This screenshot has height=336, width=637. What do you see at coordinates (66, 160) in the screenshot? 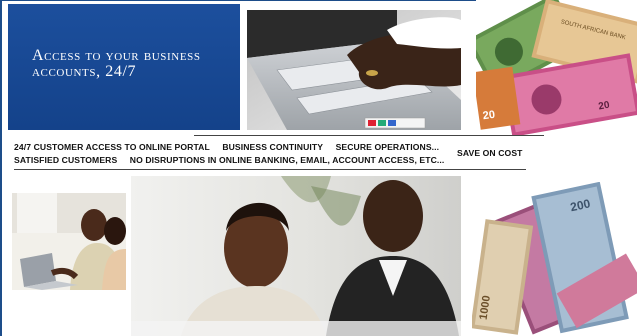
I see `benefit-satisfied-customers: SATISFIED CUSTOMERS` at bounding box center [66, 160].